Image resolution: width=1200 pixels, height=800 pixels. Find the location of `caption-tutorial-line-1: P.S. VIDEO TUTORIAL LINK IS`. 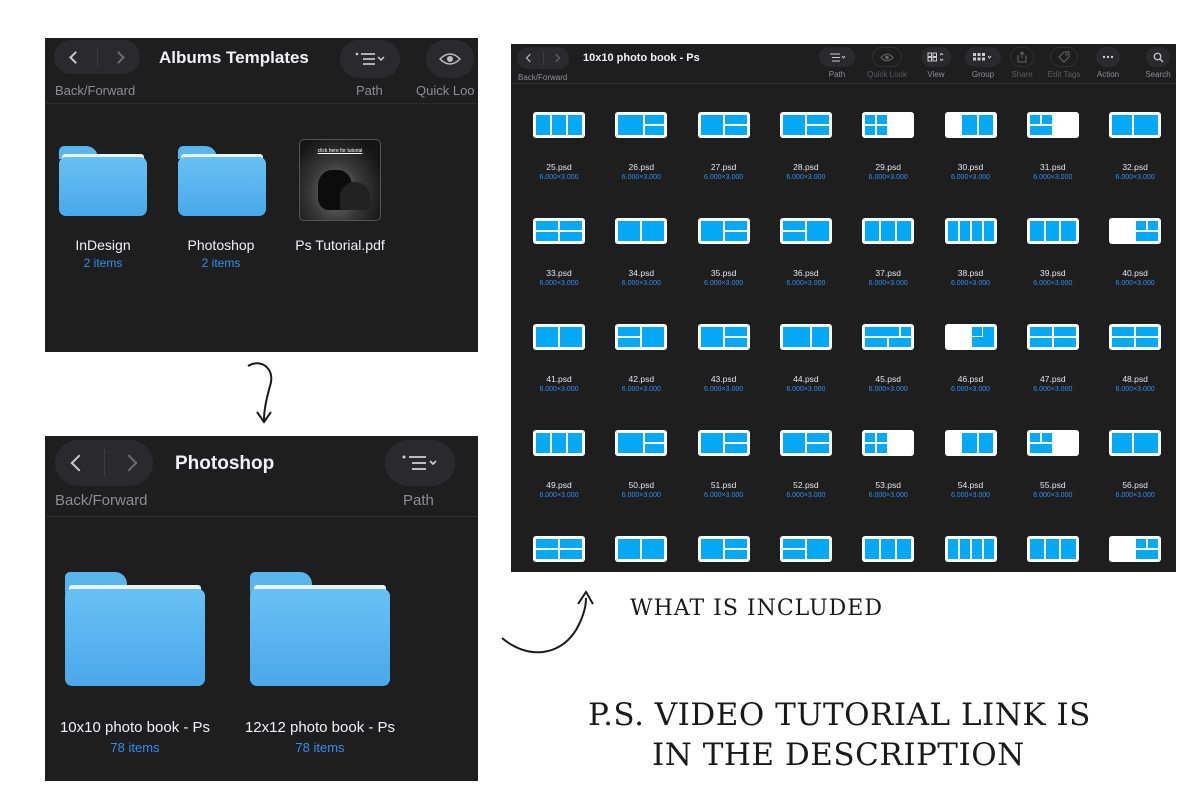

caption-tutorial-line-1: P.S. VIDEO TUTORIAL LINK IS is located at coordinates (839, 715).